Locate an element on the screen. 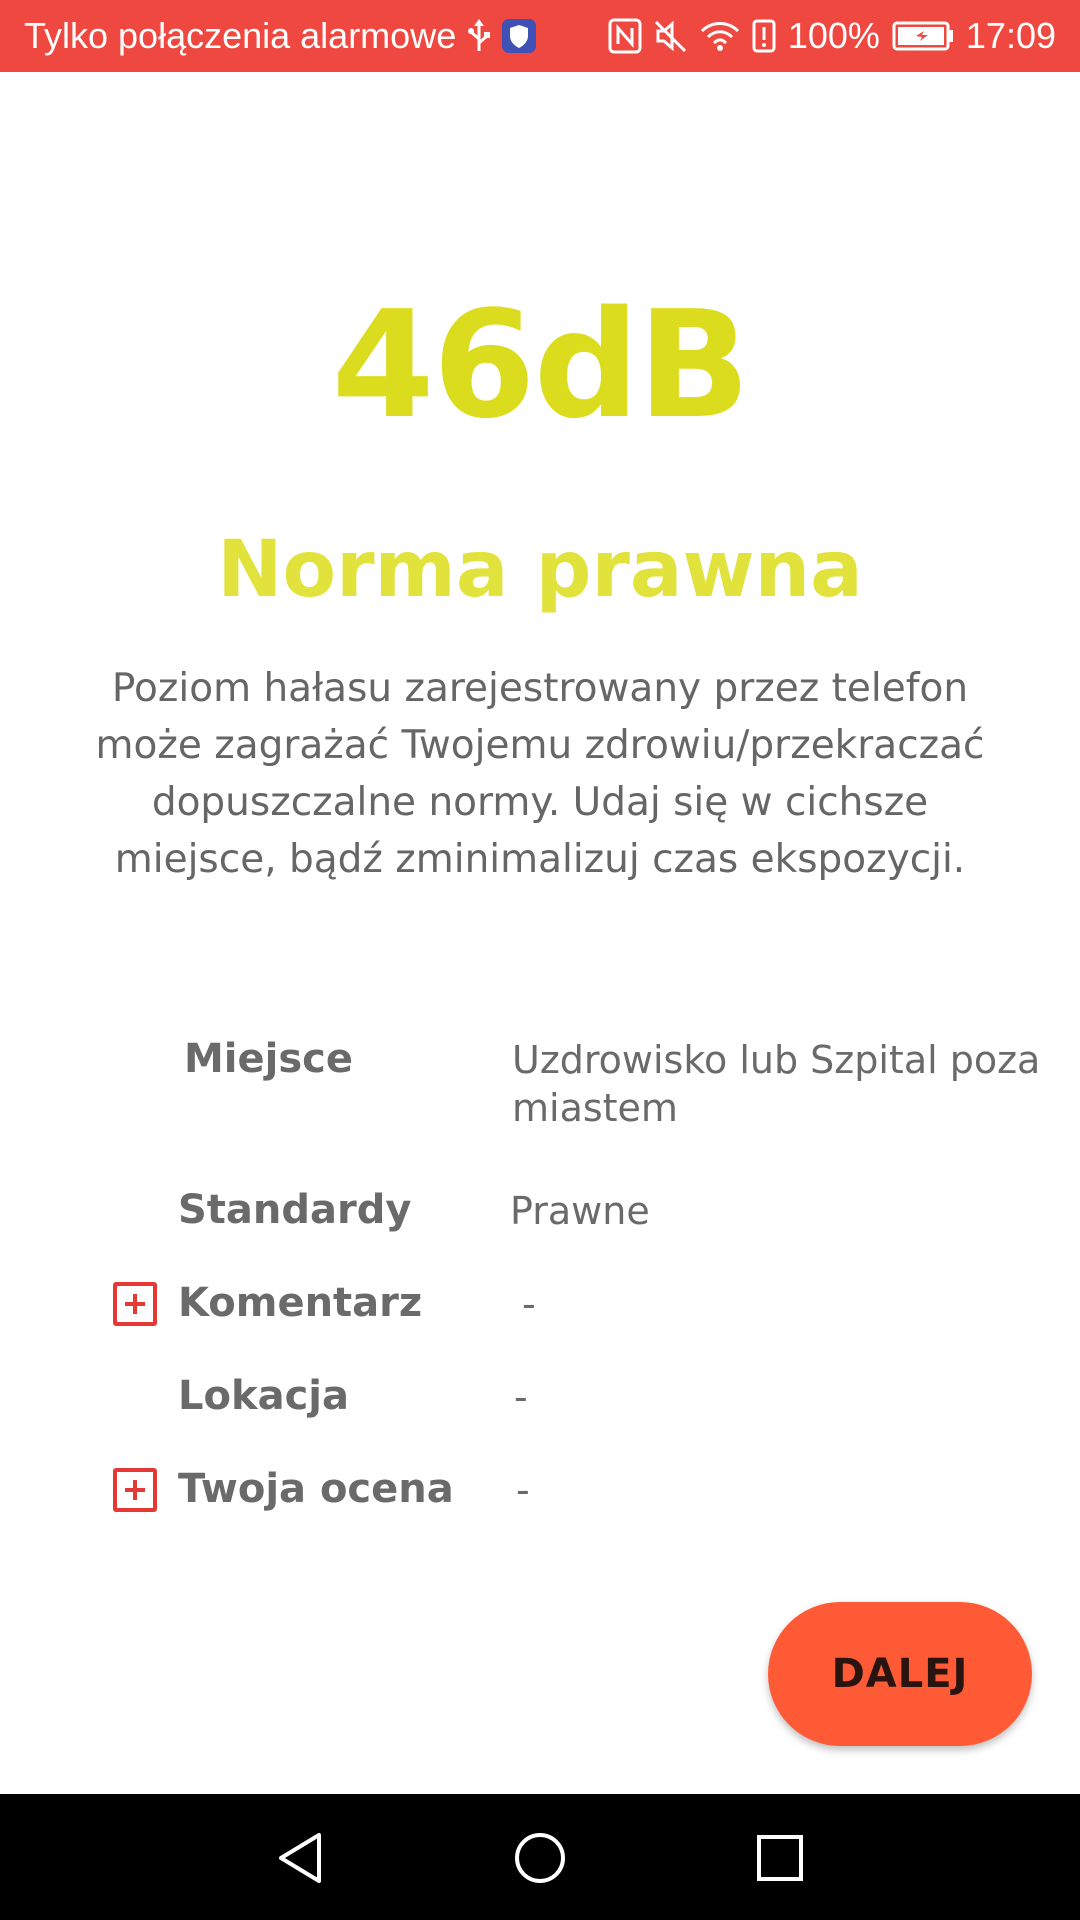  carrier-text: Tylko połączenia alarmowe is located at coordinates (240, 35).